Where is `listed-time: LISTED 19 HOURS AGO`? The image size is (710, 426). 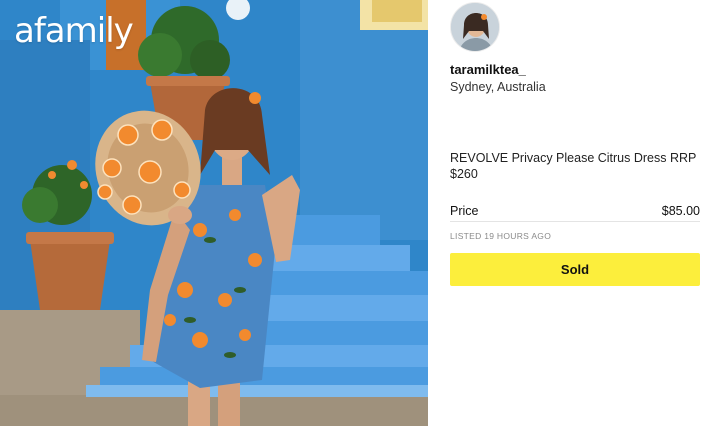 listed-time: LISTED 19 HOURS AGO is located at coordinates (501, 236).